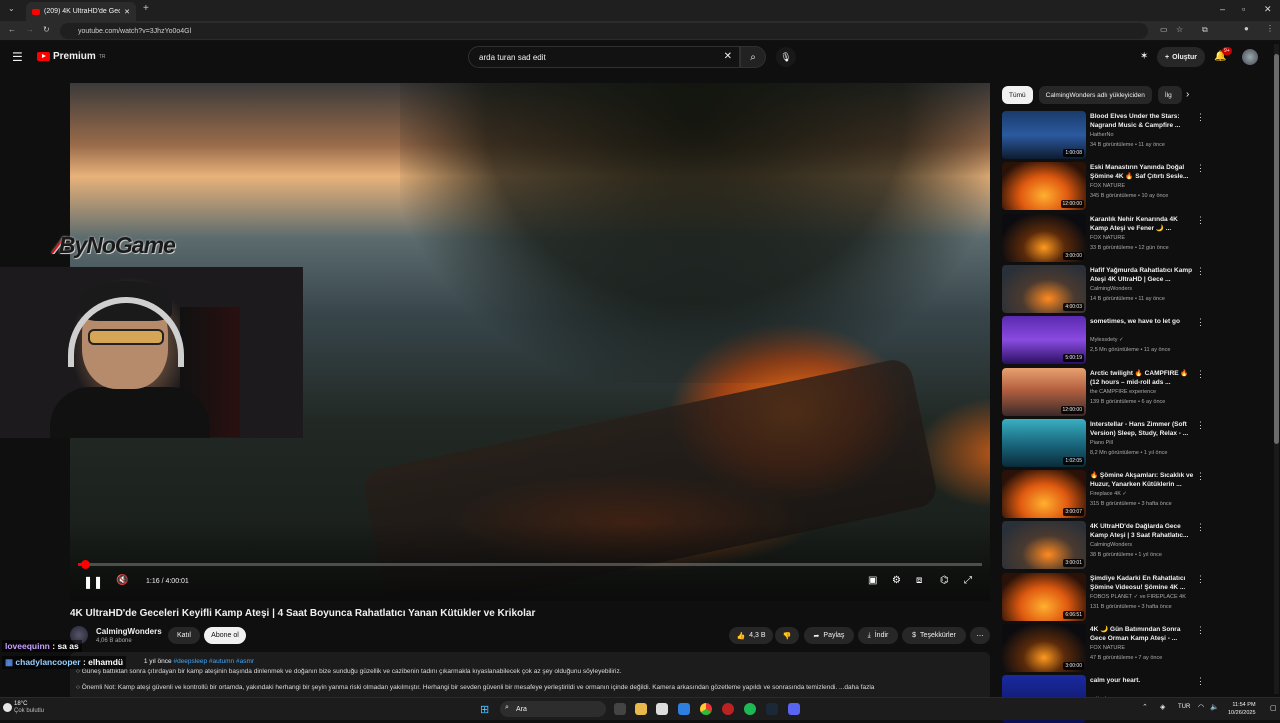 The height and width of the screenshot is (723, 1280). I want to click on hamburger-menu-icon: ☰, so click(17, 57).